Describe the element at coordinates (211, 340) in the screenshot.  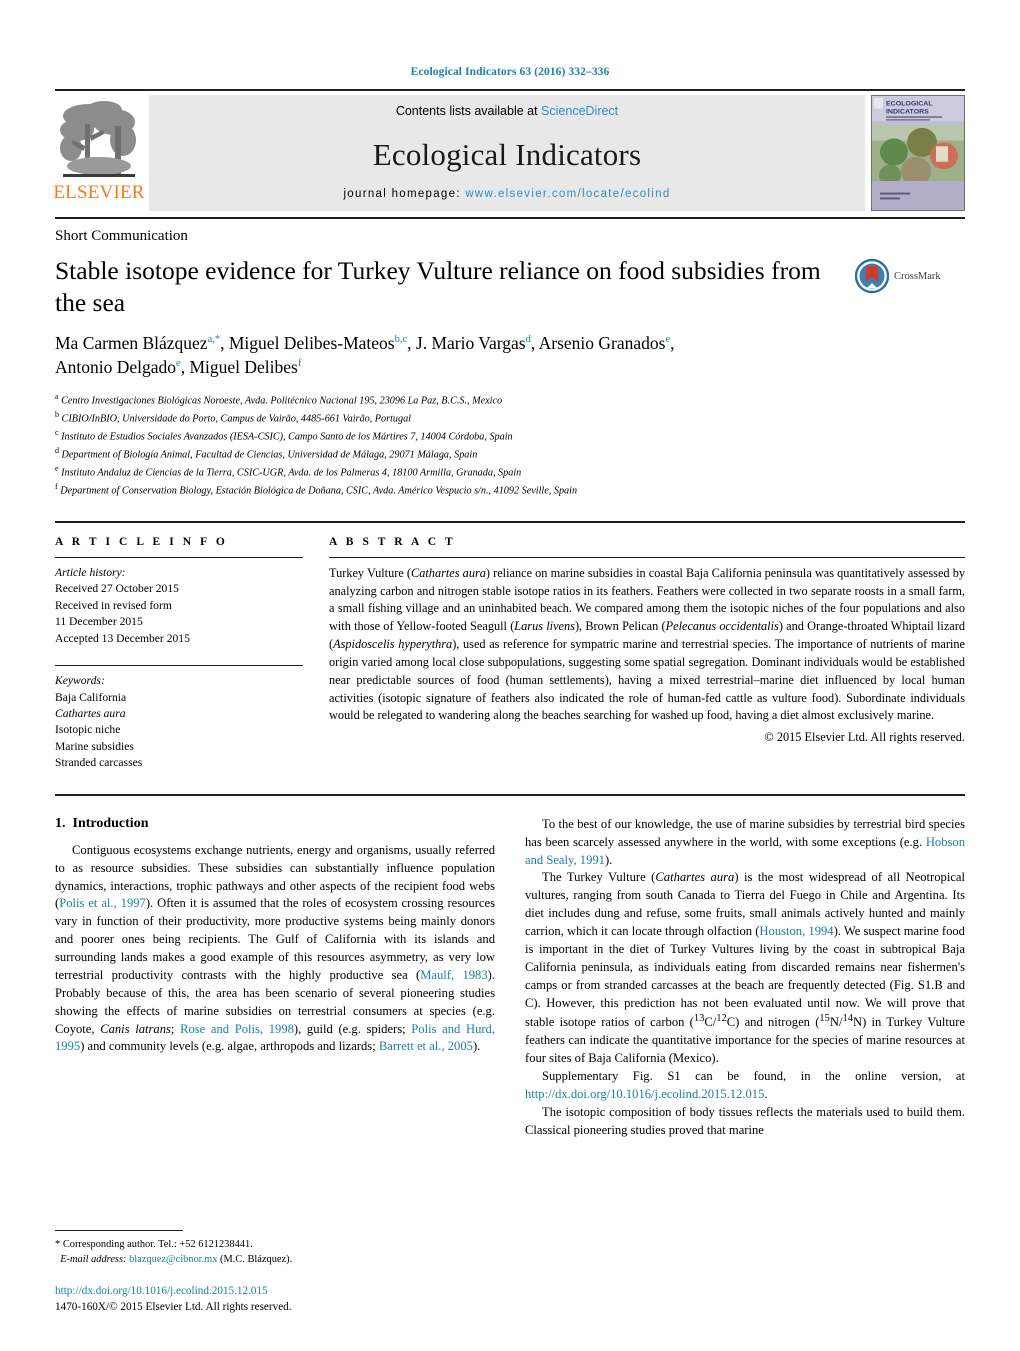
I see `author-1-affiliation-marker: a,` at that location.